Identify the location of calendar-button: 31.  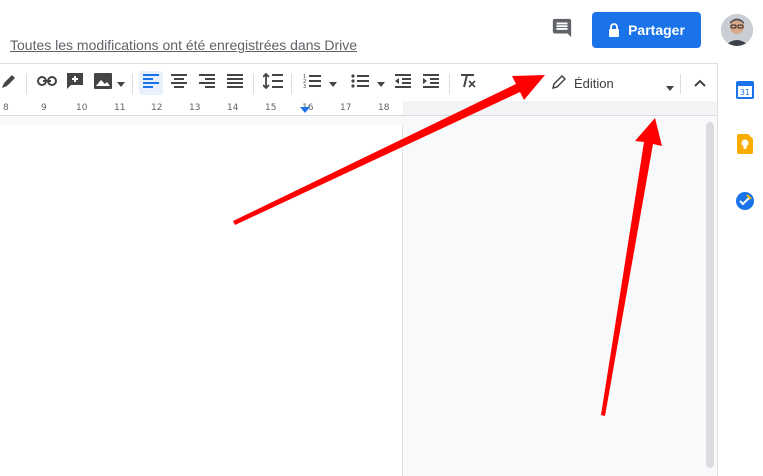
(745, 92).